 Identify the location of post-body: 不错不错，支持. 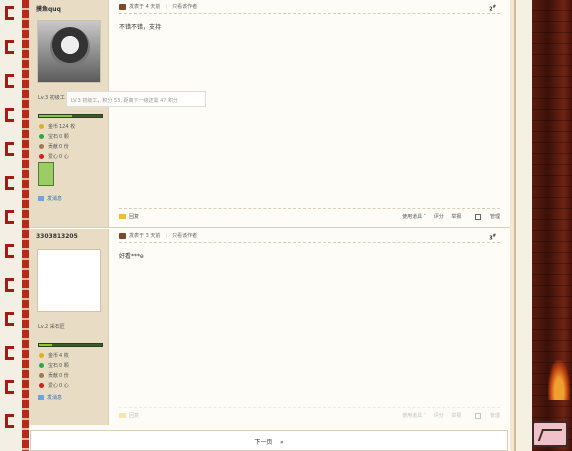
(140, 27).